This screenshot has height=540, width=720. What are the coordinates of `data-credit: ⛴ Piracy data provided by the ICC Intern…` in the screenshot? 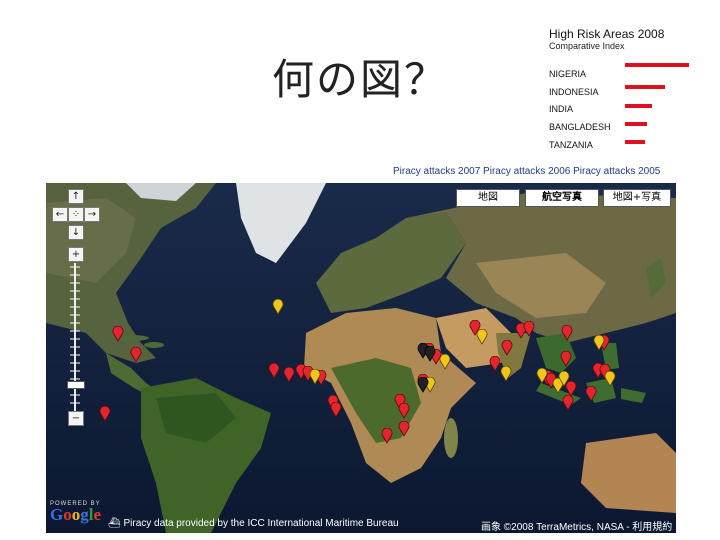 It's located at (253, 523).